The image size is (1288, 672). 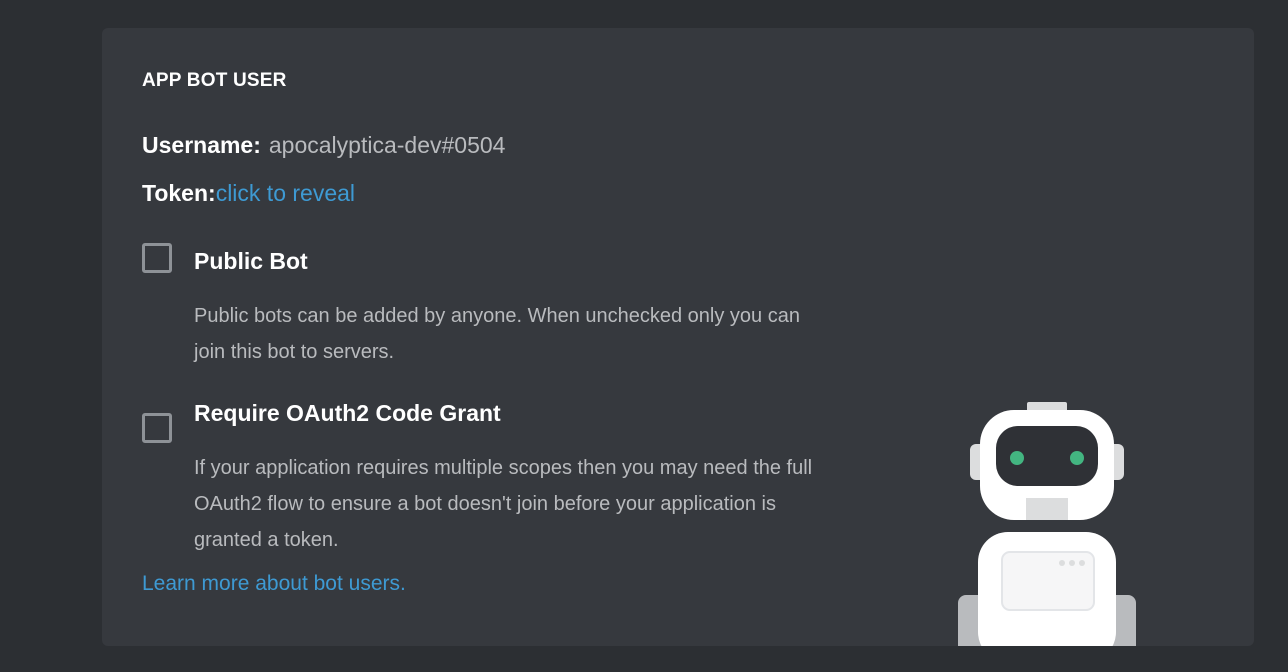 What do you see at coordinates (347, 413) in the screenshot?
I see `oauth2-grant-title: Require OAuth2 Code Grant` at bounding box center [347, 413].